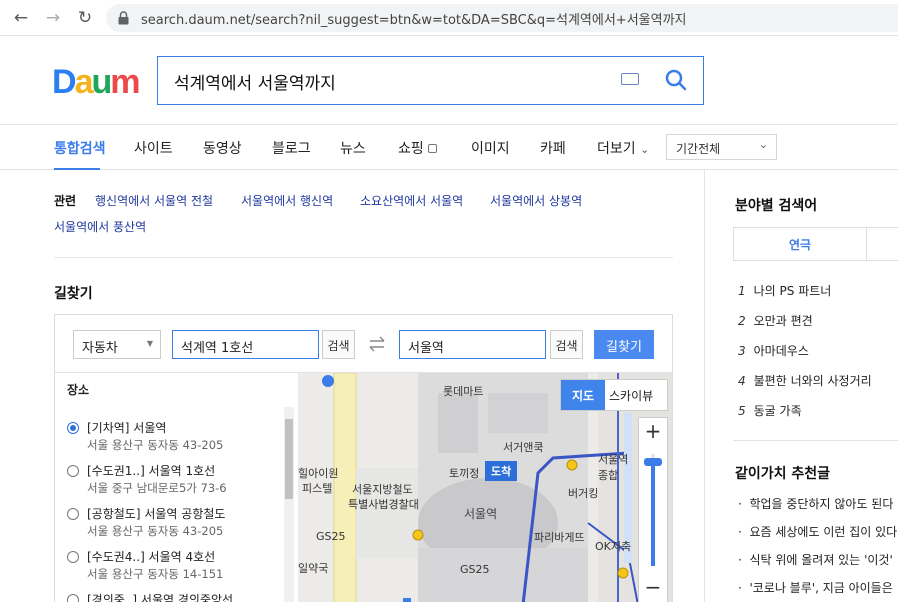 The width and height of the screenshot is (898, 602). I want to click on reload-icon: ↻, so click(85, 18).